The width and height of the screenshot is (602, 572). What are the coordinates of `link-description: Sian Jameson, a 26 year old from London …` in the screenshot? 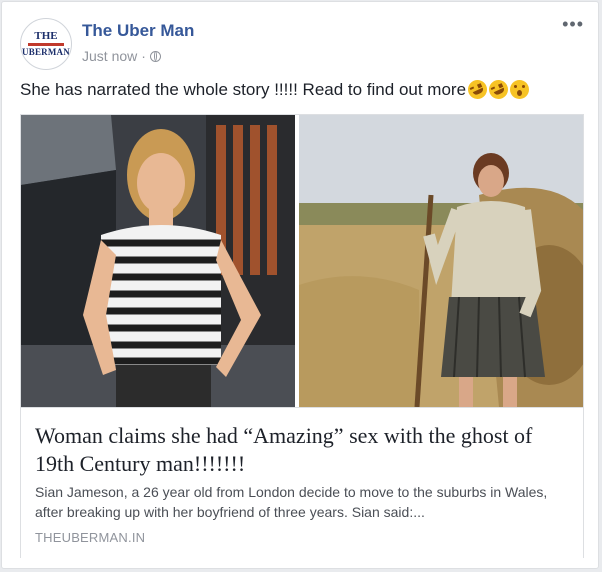 It's located at (291, 502).